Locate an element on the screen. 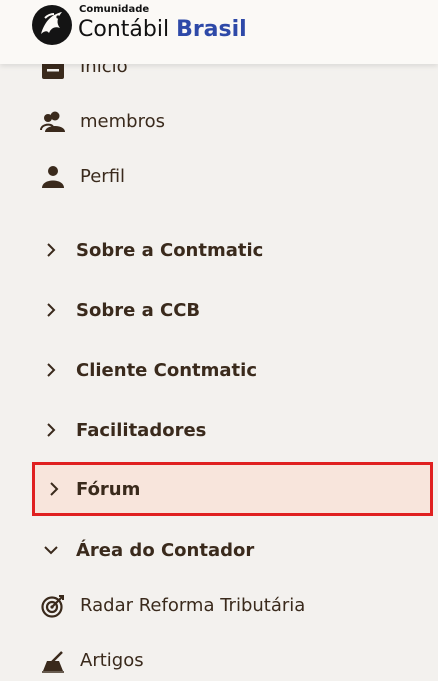  section-facilitadores: Facilitadores is located at coordinates (219, 431).